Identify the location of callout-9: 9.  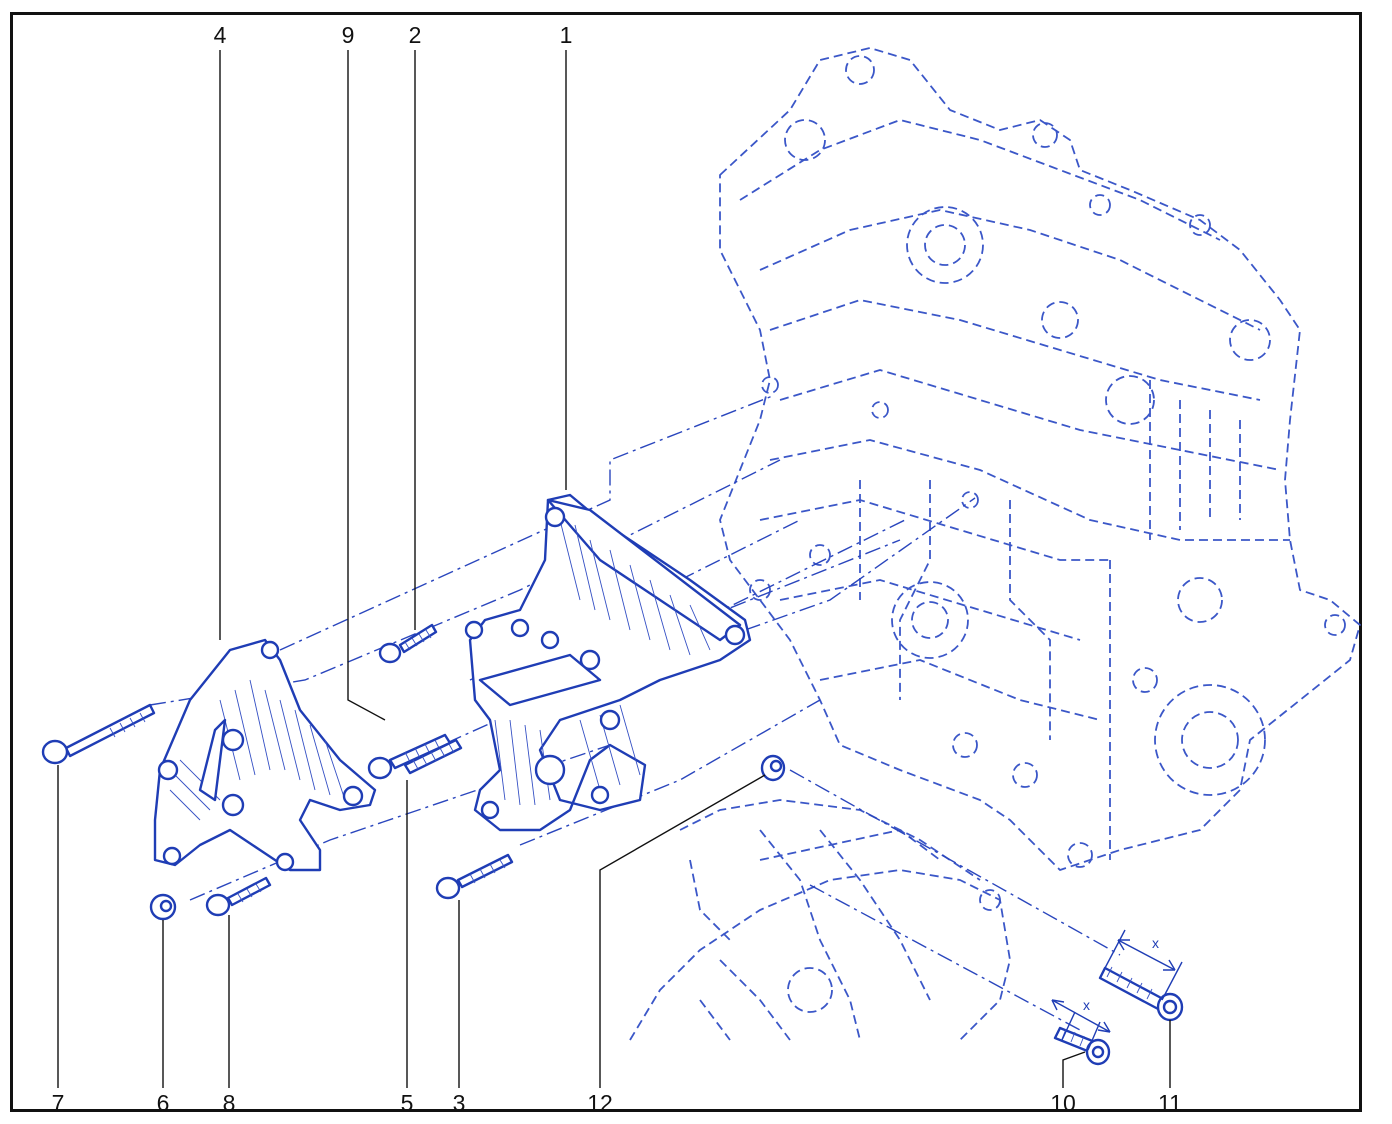
(348, 35).